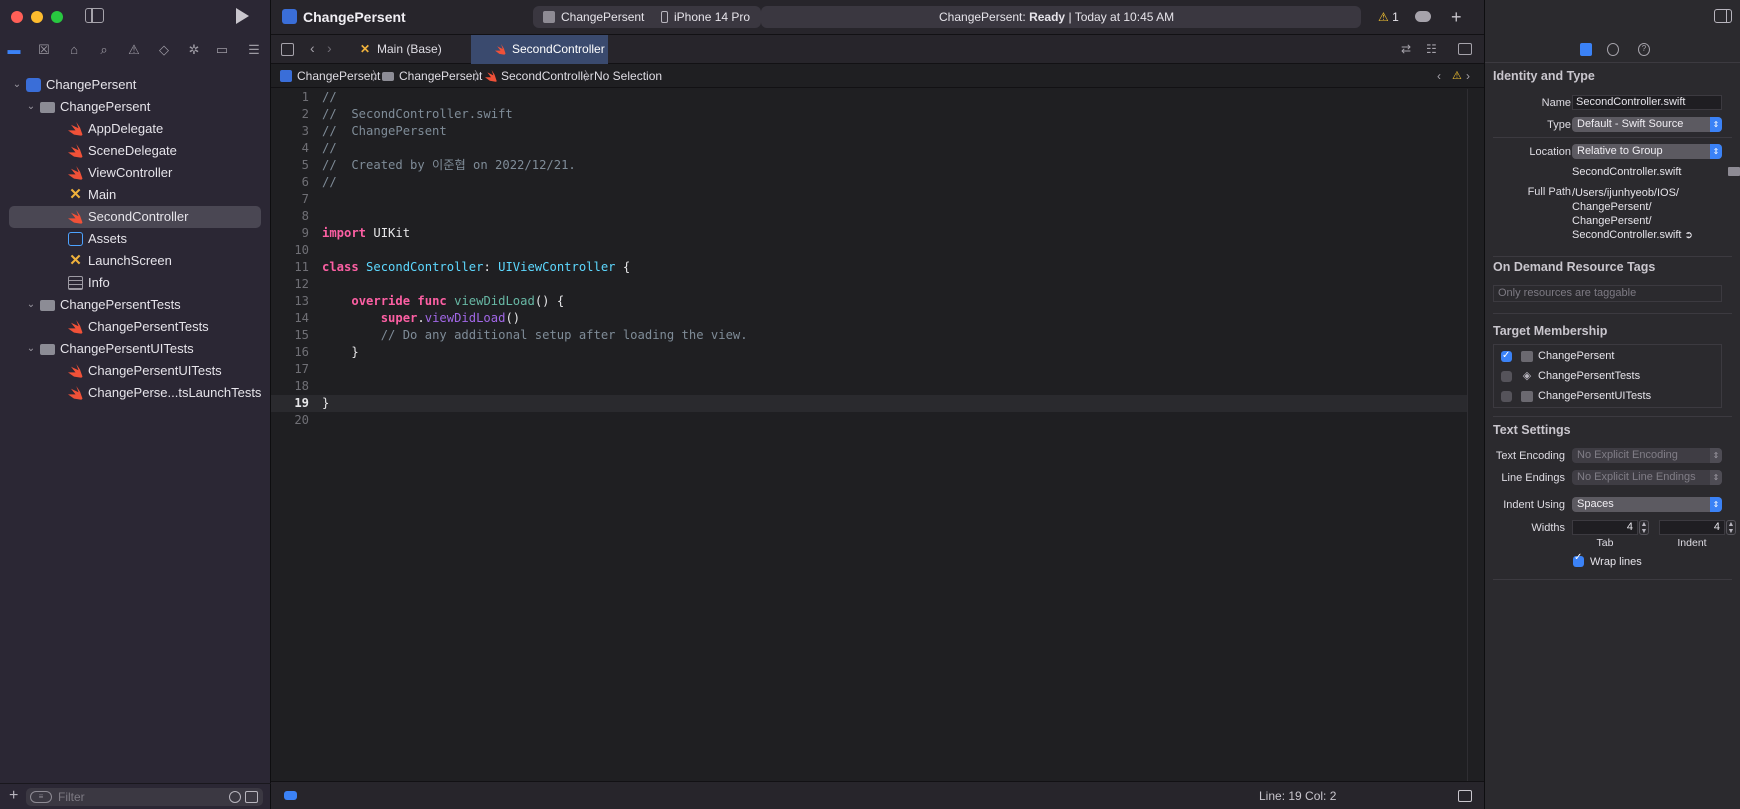 The height and width of the screenshot is (809, 1740). Describe the element at coordinates (1578, 559) in the screenshot. I see `wrap-lines-checkbox` at that location.